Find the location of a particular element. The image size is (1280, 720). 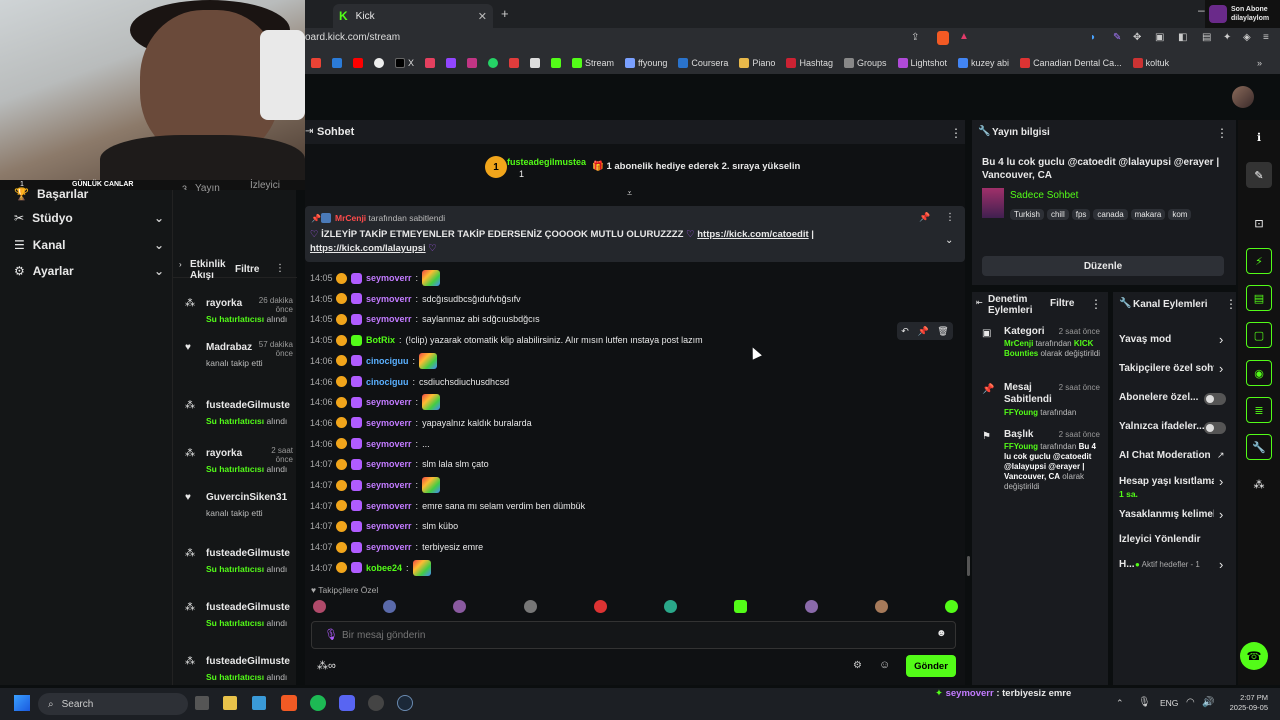

settings-icon: ⚙ is located at coordinates (857, 665).